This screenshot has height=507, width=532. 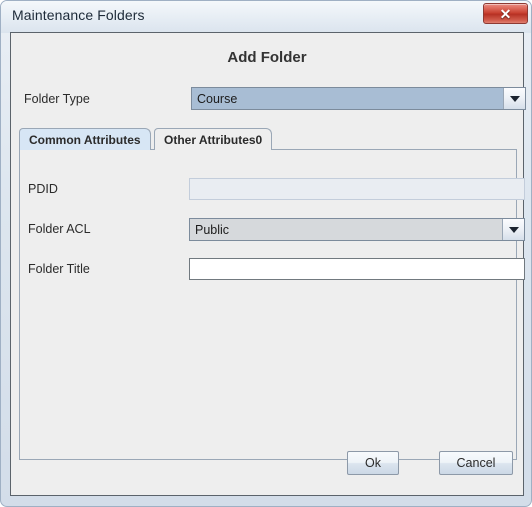 I want to click on close-icon: ✕, so click(x=505, y=13).